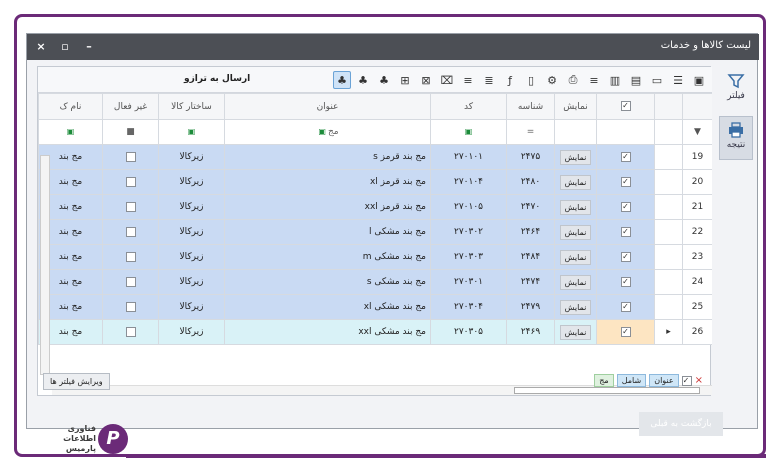 The height and width of the screenshot is (470, 780). I want to click on print-icon: ⎙, so click(573, 80).